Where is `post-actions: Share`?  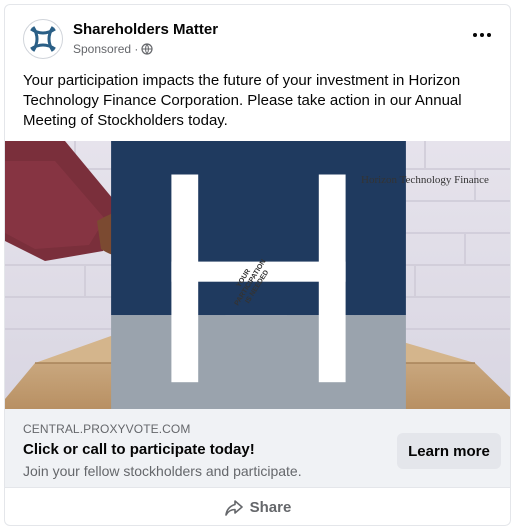
post-actions: Share is located at coordinates (257, 506).